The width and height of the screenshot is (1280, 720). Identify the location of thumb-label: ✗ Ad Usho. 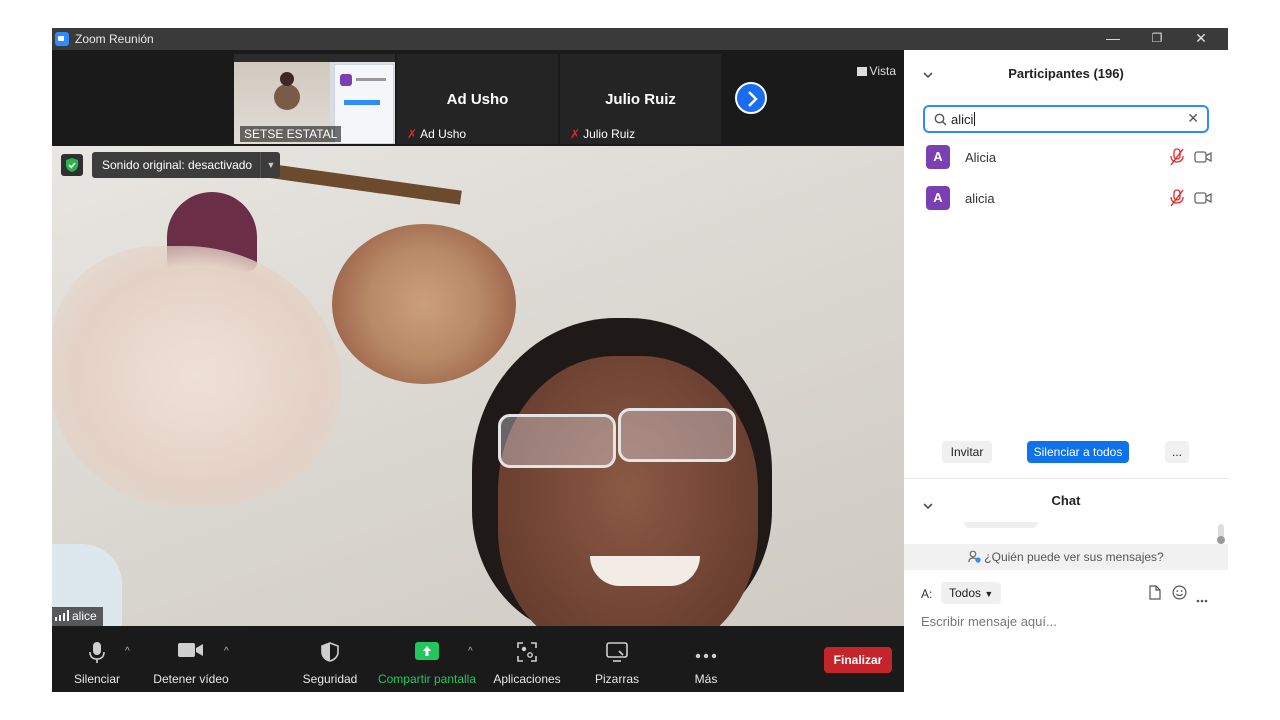
(437, 134).